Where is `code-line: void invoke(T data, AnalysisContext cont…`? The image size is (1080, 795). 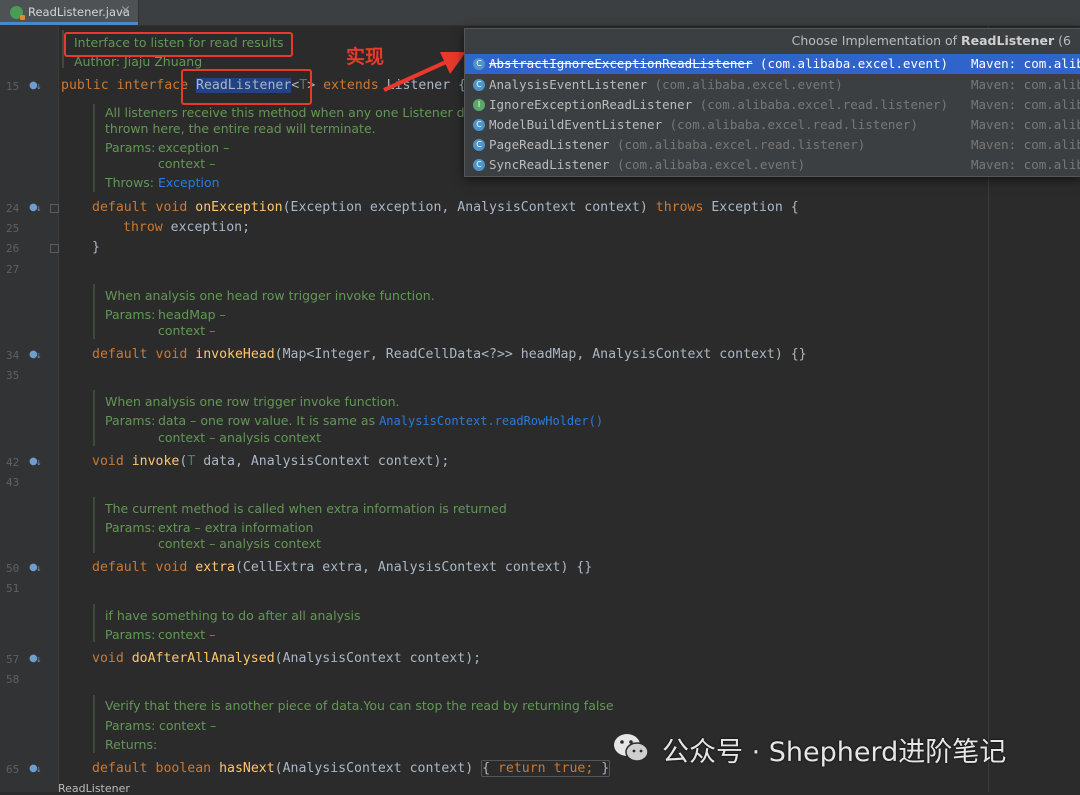
code-line: void invoke(T data, AnalysisContext cont… is located at coordinates (270, 461).